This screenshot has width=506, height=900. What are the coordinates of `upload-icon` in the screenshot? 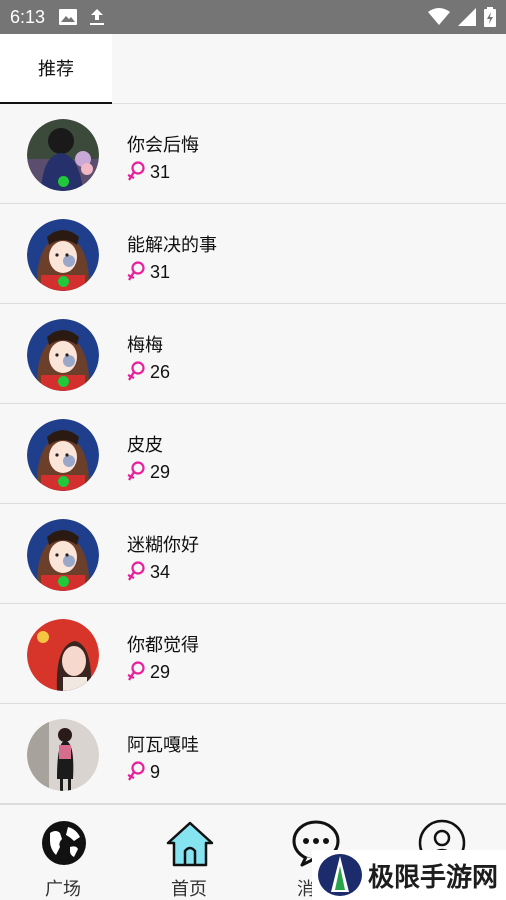 It's located at (97, 17).